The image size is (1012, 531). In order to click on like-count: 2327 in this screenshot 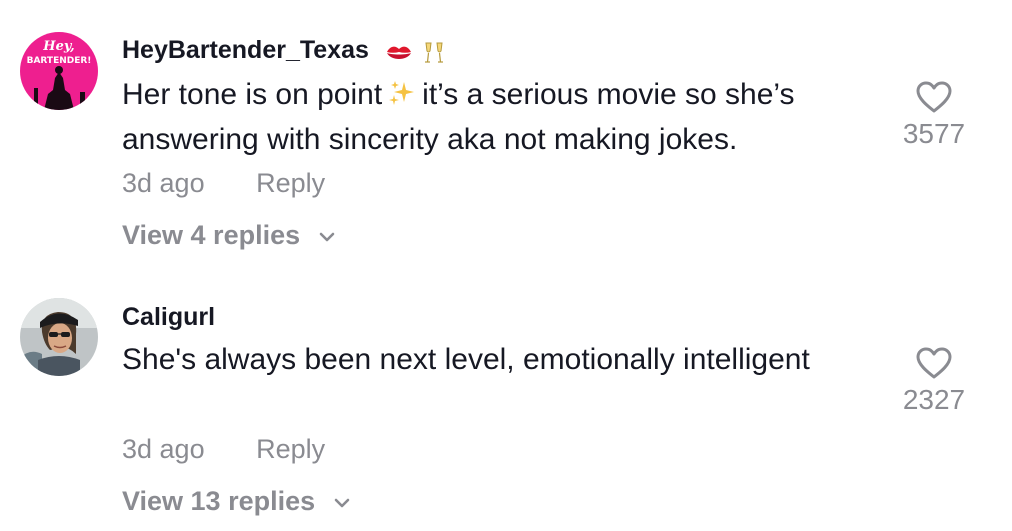, I will do `click(934, 399)`.